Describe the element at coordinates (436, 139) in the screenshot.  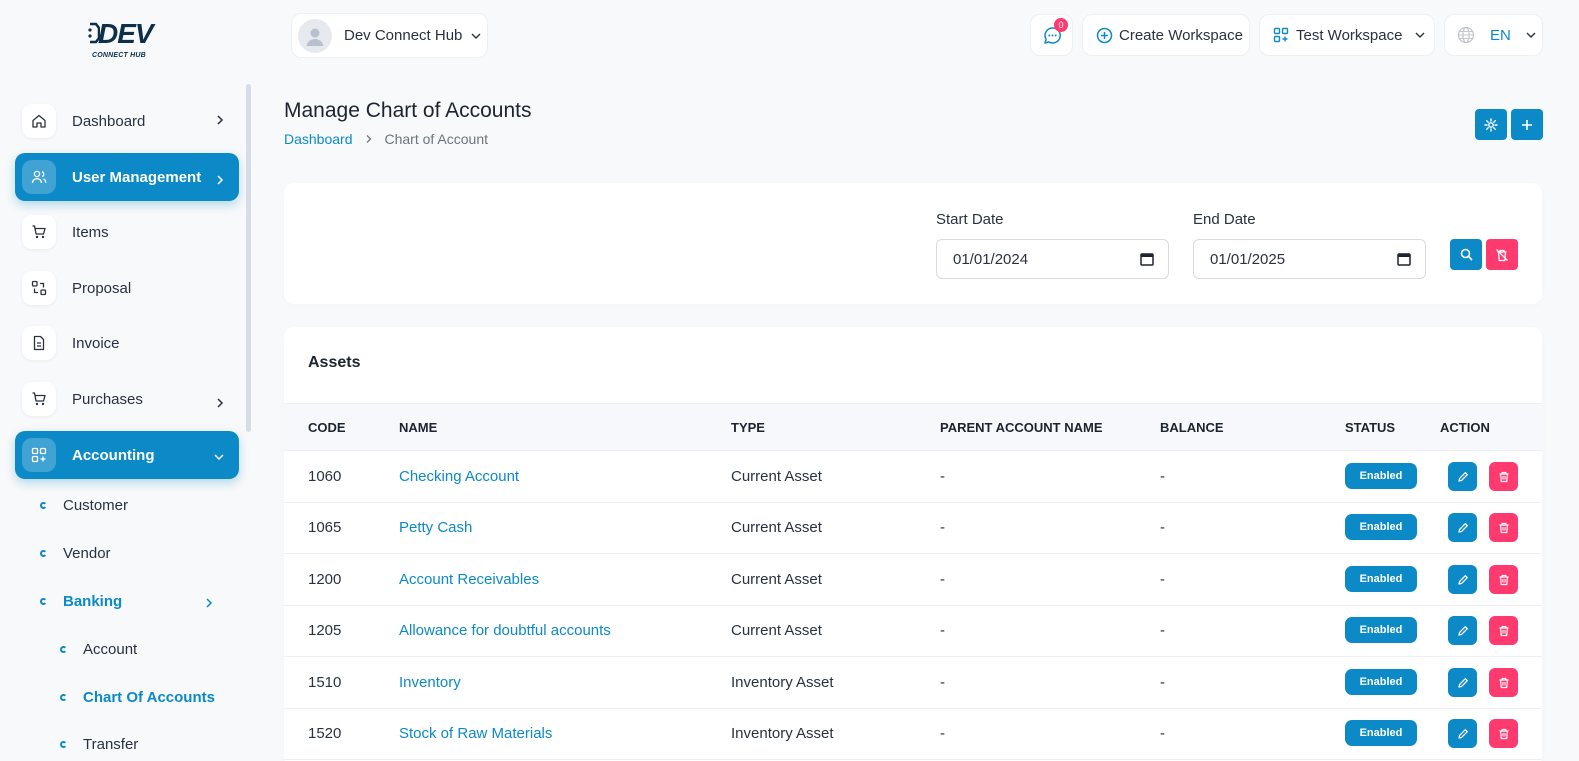
I see `breadcrumb-current: Chart of Account` at that location.